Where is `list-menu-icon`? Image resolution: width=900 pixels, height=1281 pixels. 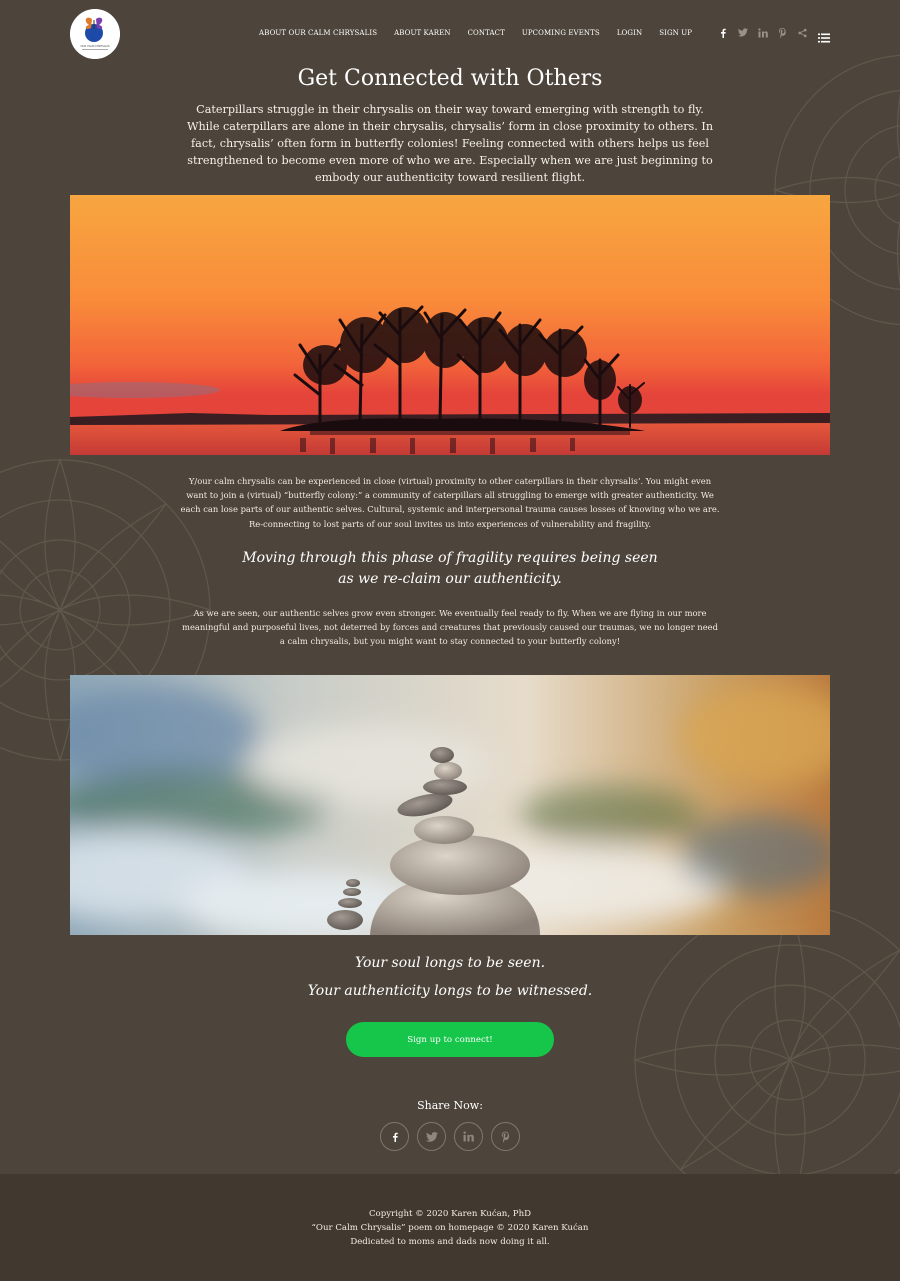
list-menu-icon is located at coordinates (824, 35).